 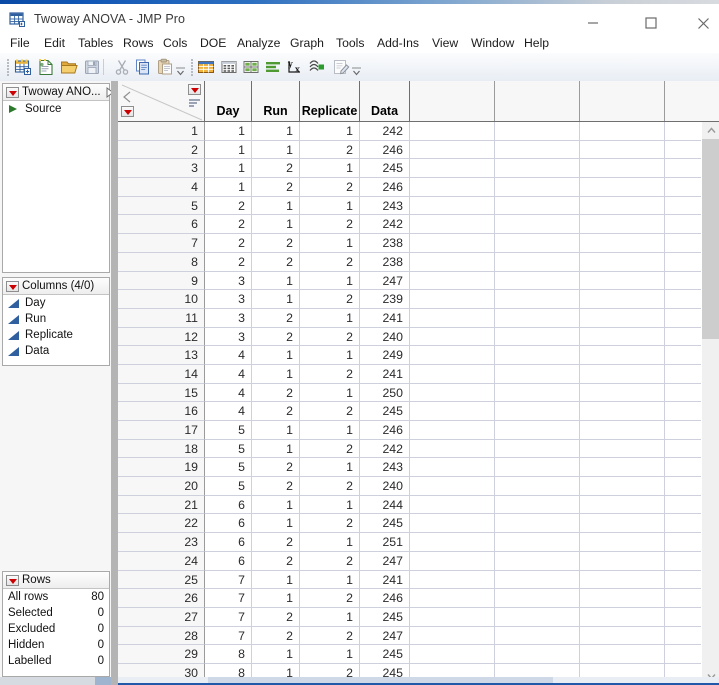 What do you see at coordinates (228, 262) in the screenshot?
I see `cell-day: 2` at bounding box center [228, 262].